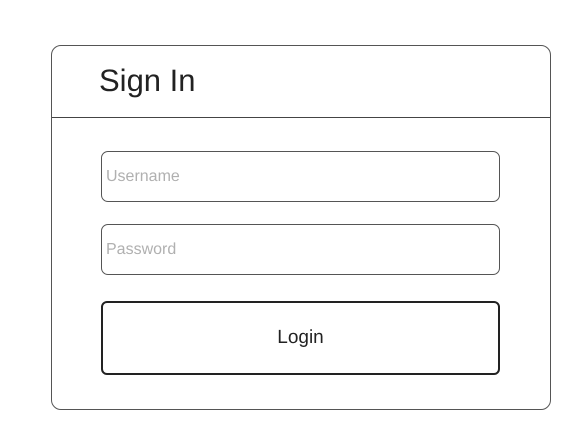  What do you see at coordinates (300, 249) in the screenshot?
I see `input-field: Password` at bounding box center [300, 249].